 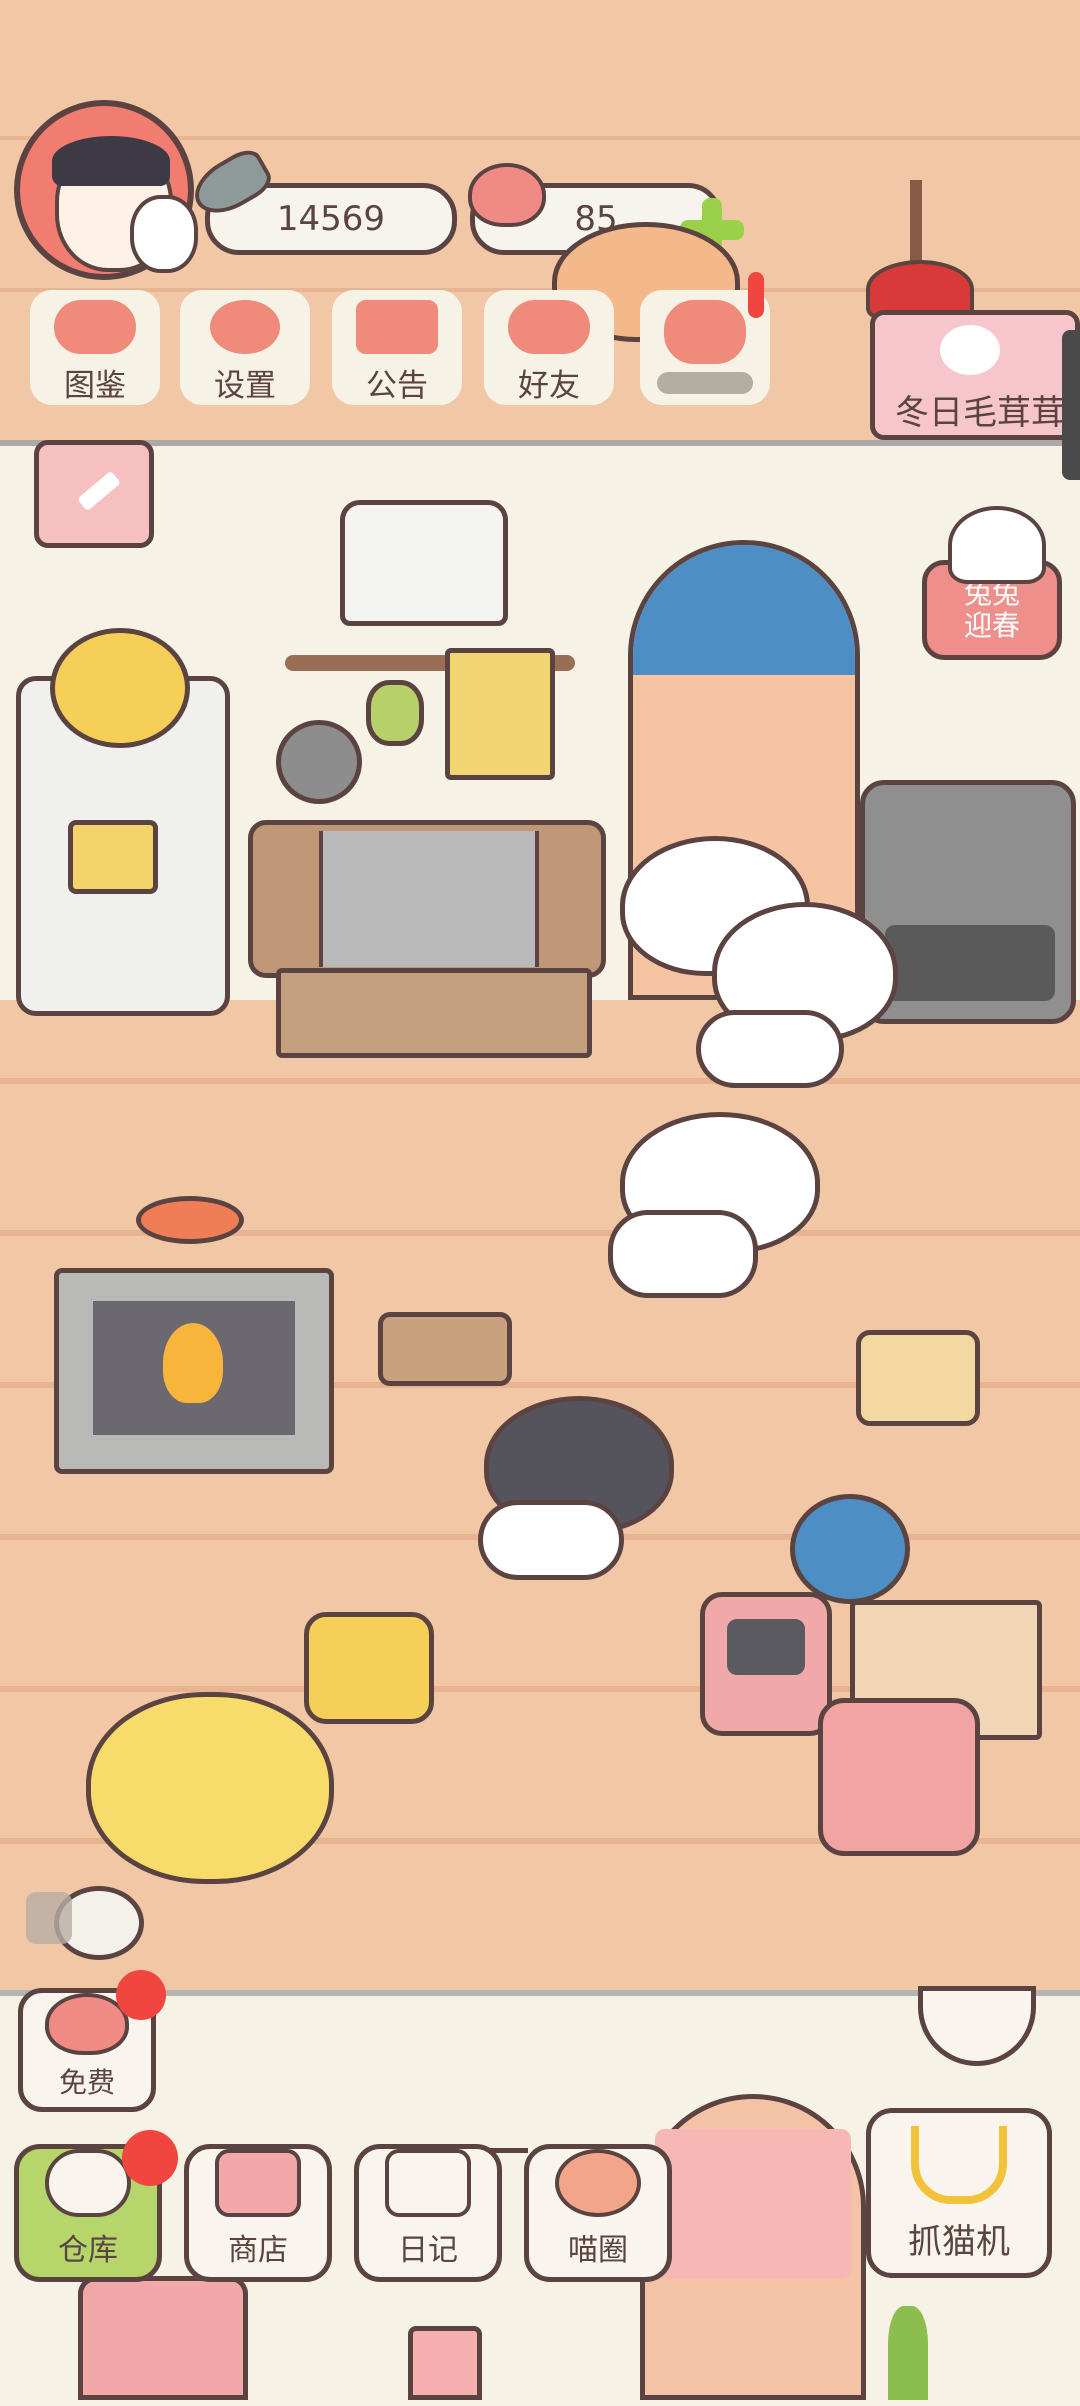 I want to click on noren-curtain, so click(x=744, y=610).